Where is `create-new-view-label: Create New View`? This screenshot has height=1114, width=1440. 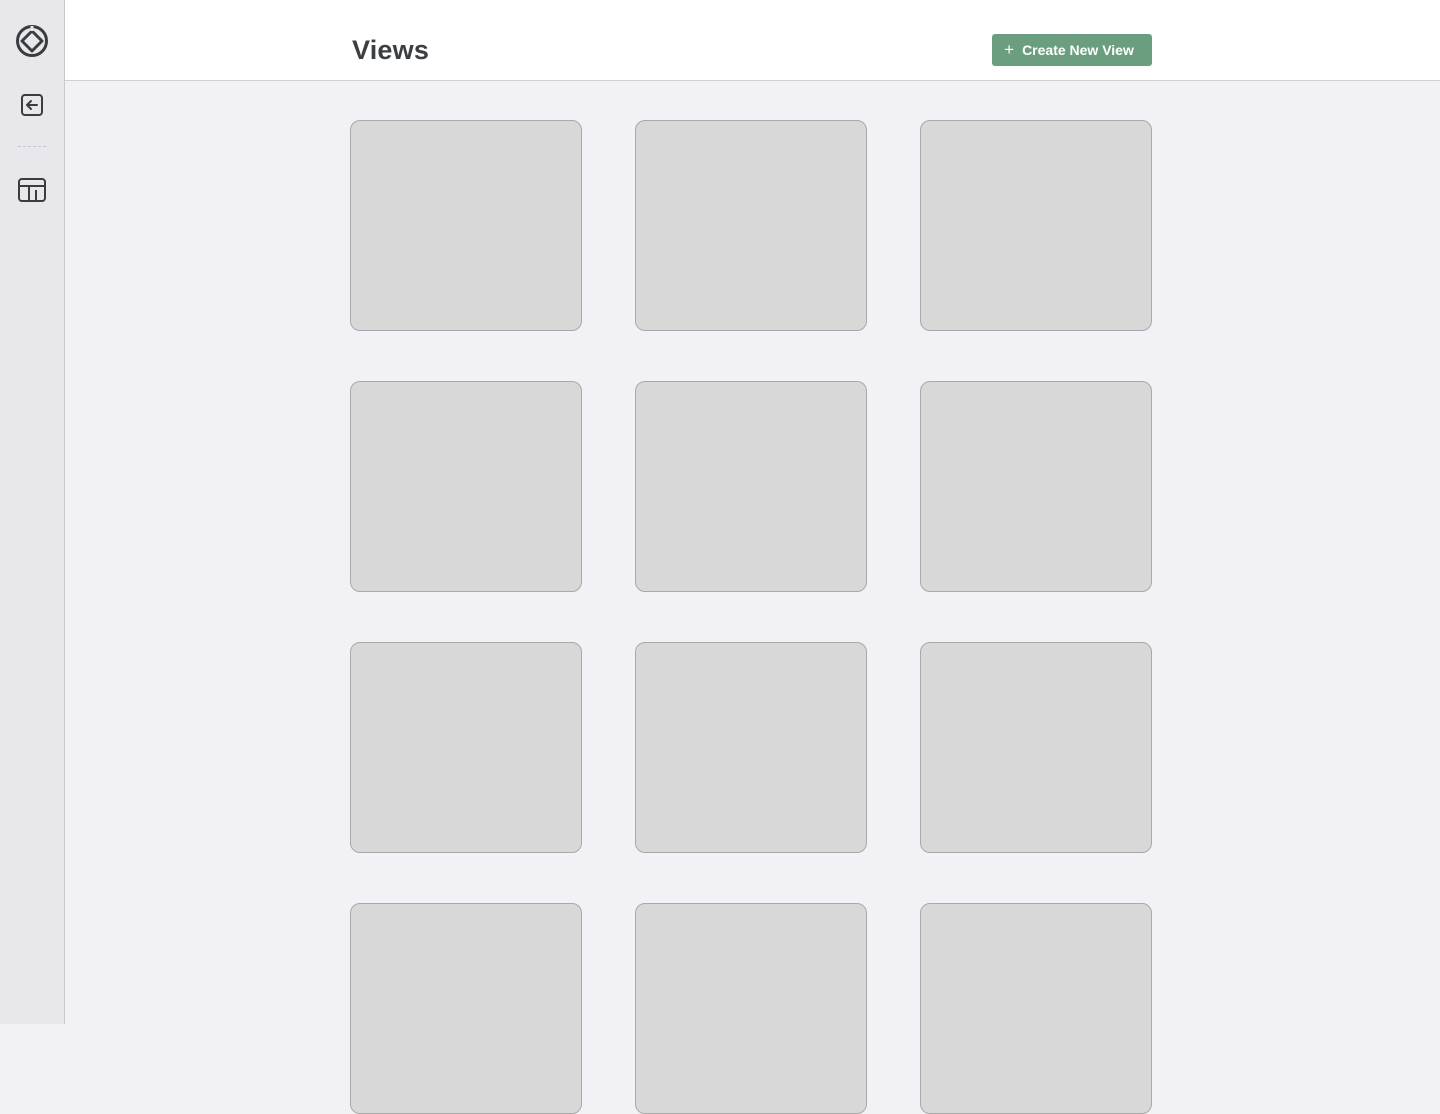 create-new-view-label: Create New View is located at coordinates (1078, 50).